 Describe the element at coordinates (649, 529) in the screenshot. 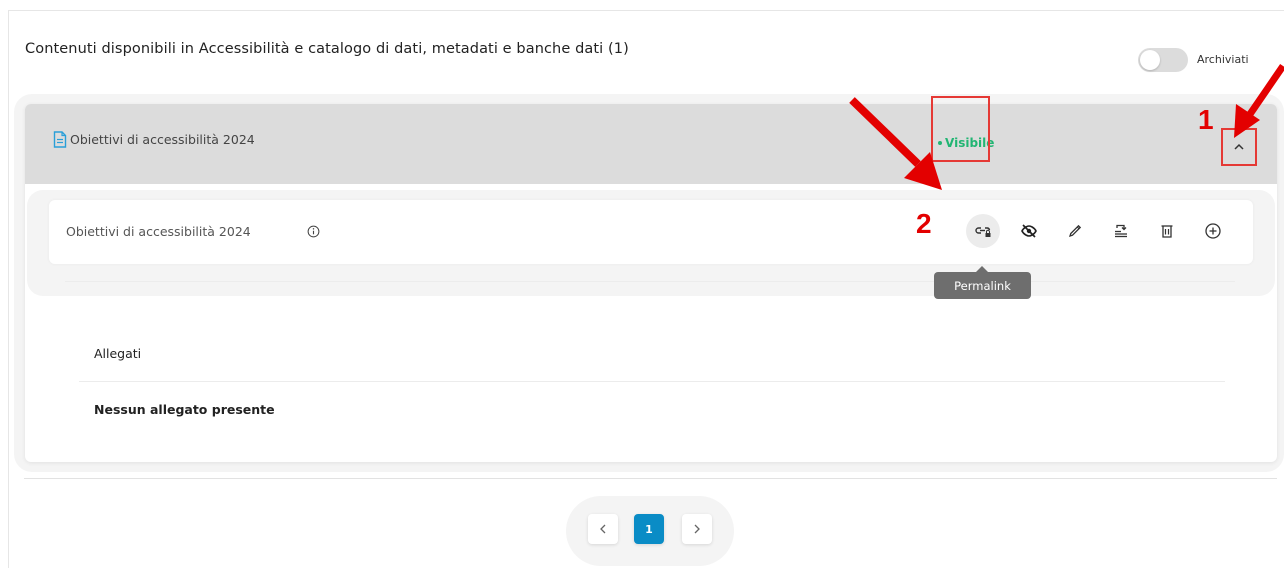

I see `pagination-page-1: 1` at that location.